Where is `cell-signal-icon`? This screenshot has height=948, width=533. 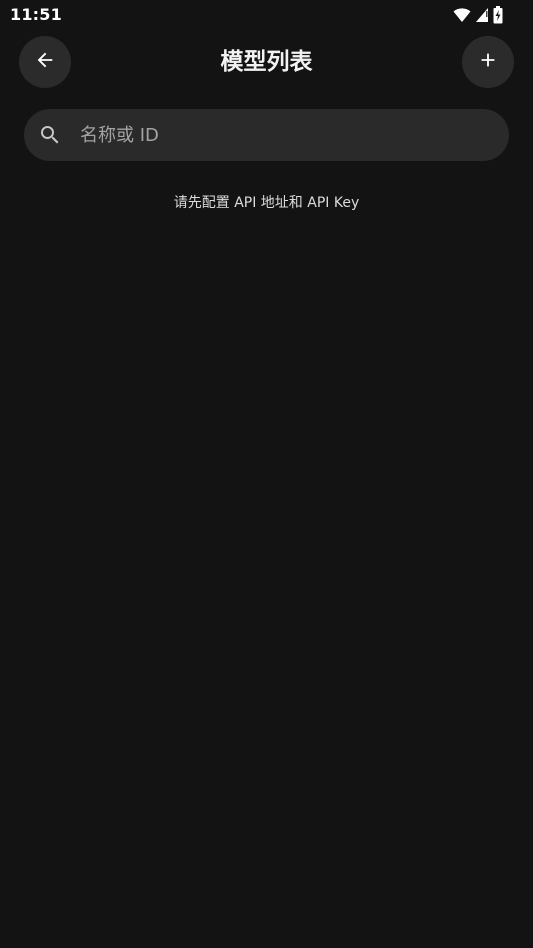
cell-signal-icon is located at coordinates (482, 15).